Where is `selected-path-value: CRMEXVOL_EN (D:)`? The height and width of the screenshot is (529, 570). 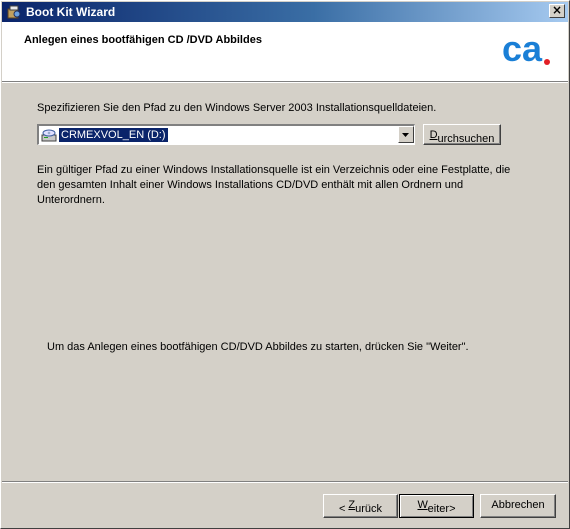 selected-path-value: CRMEXVOL_EN (D:) is located at coordinates (113, 135).